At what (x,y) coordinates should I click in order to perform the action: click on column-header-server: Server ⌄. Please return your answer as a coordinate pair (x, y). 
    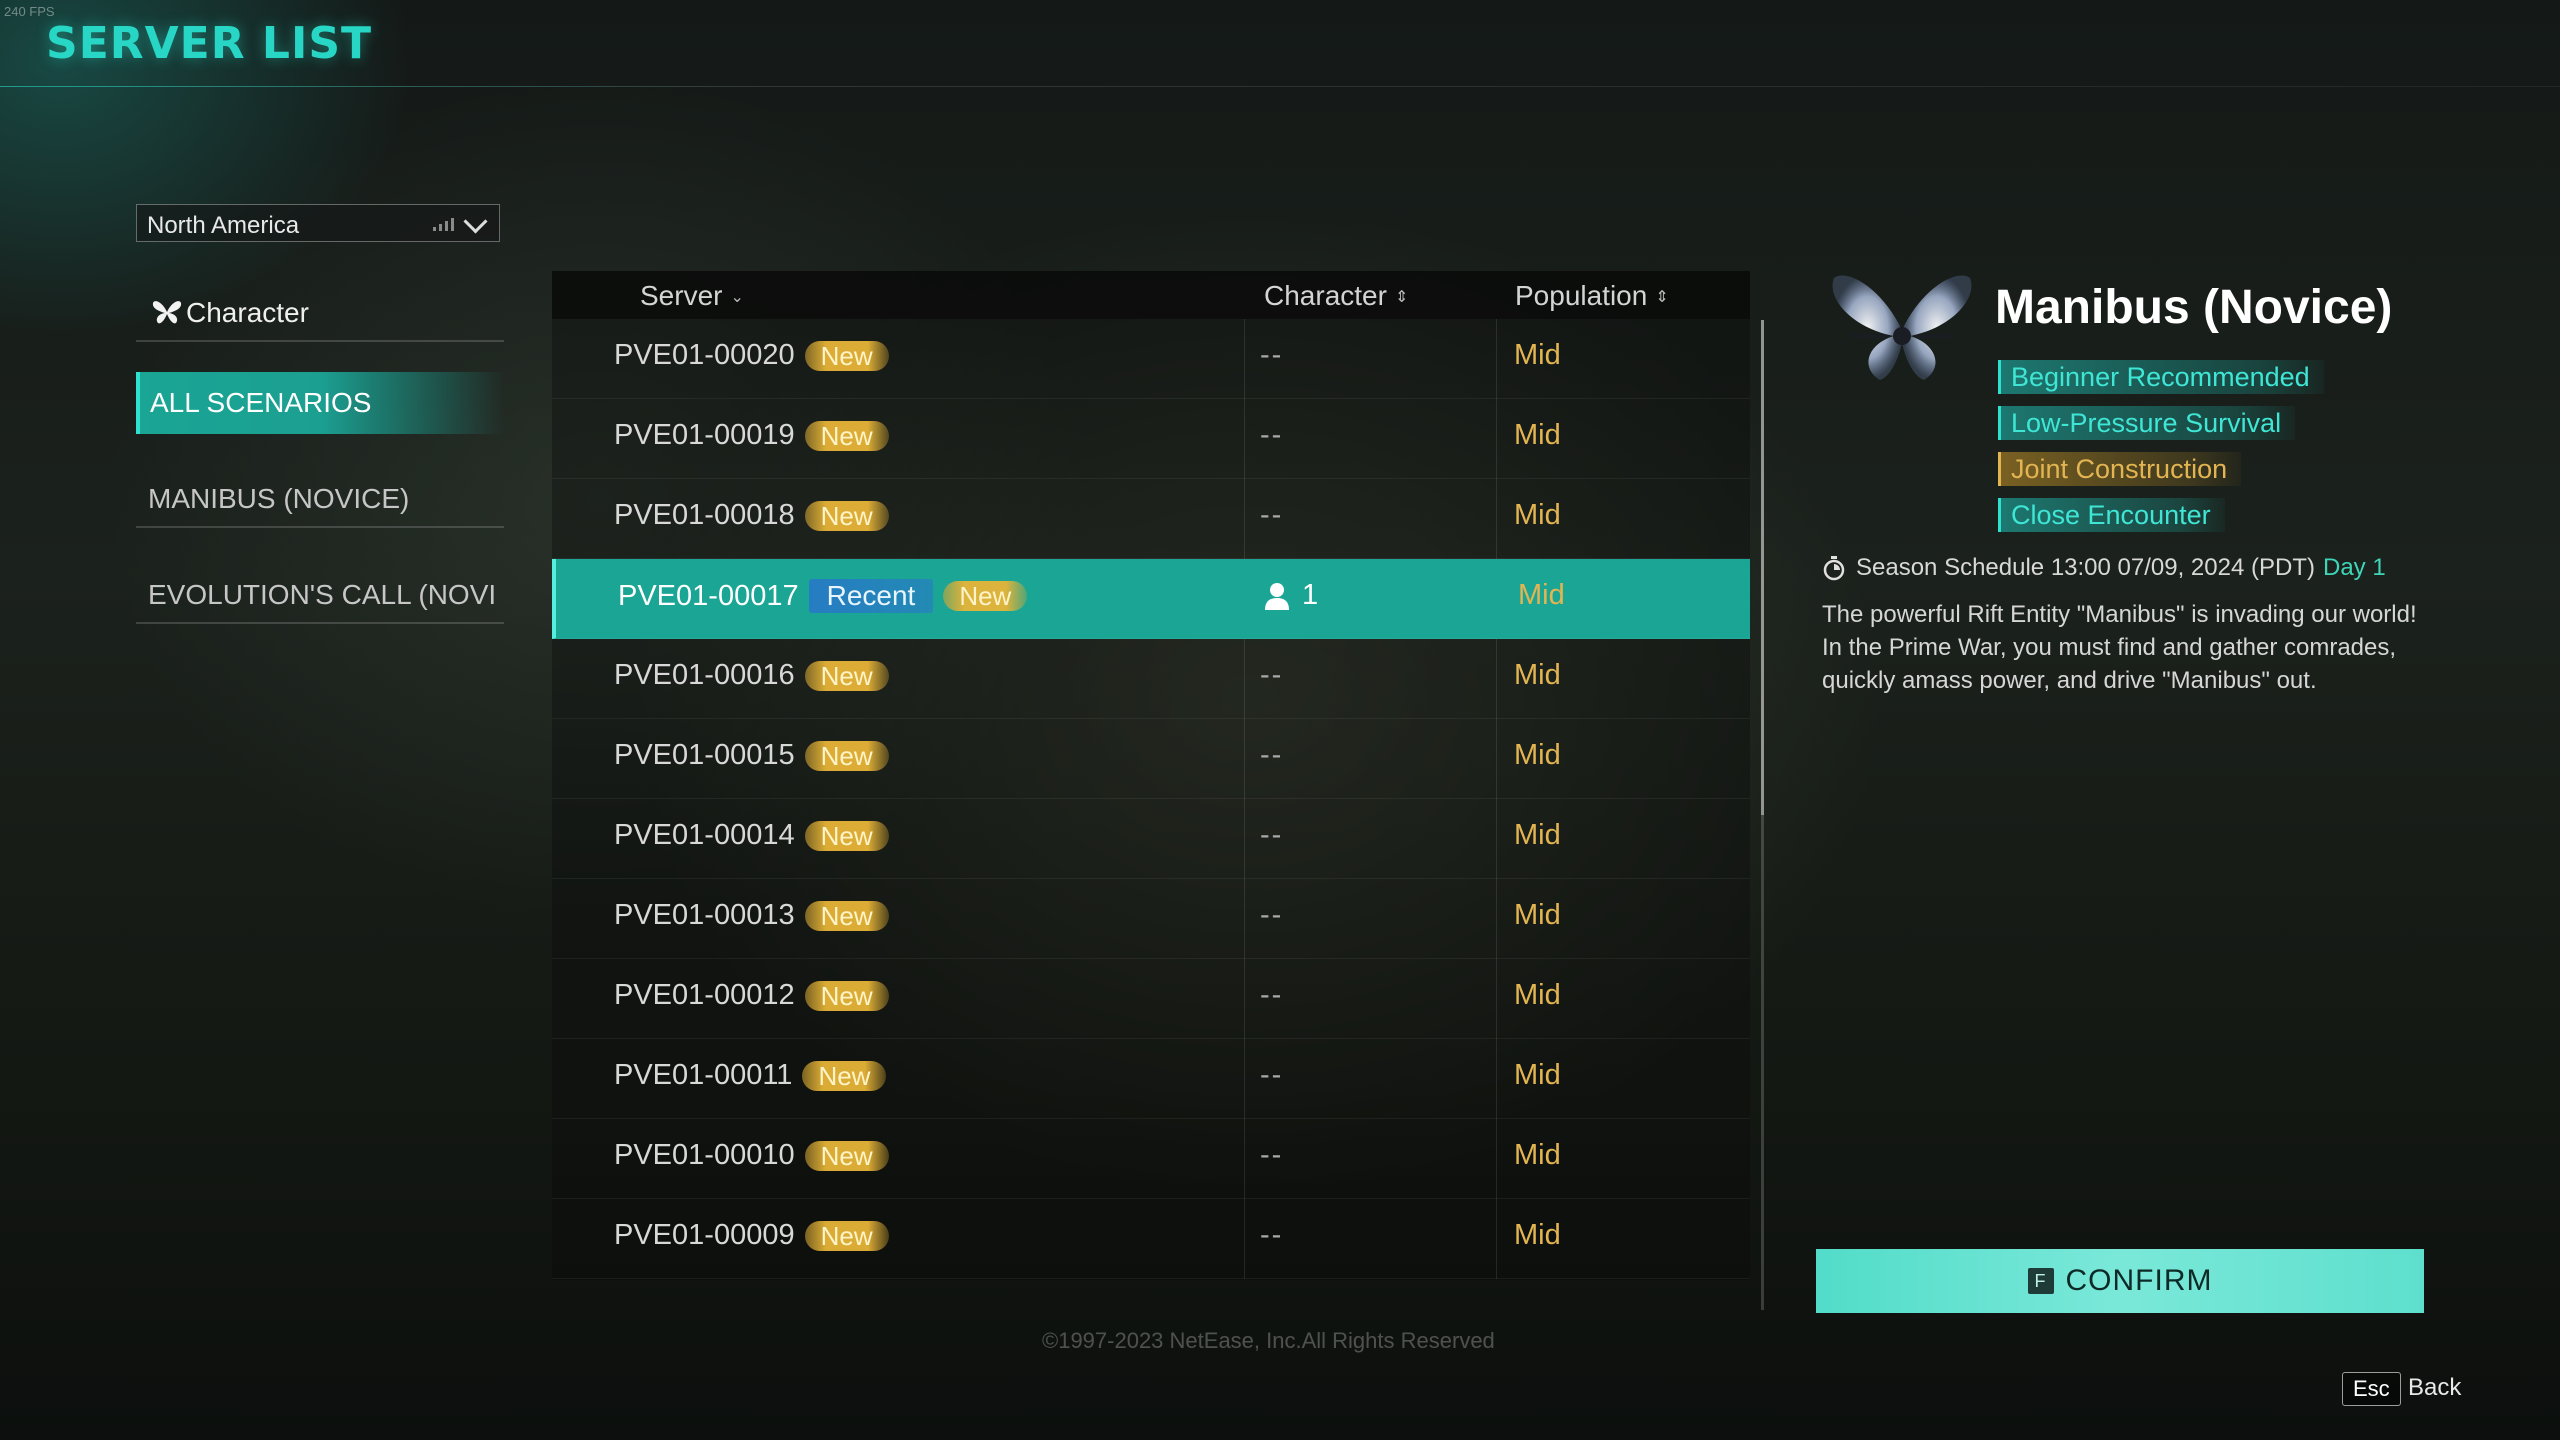
    Looking at the image, I should click on (692, 296).